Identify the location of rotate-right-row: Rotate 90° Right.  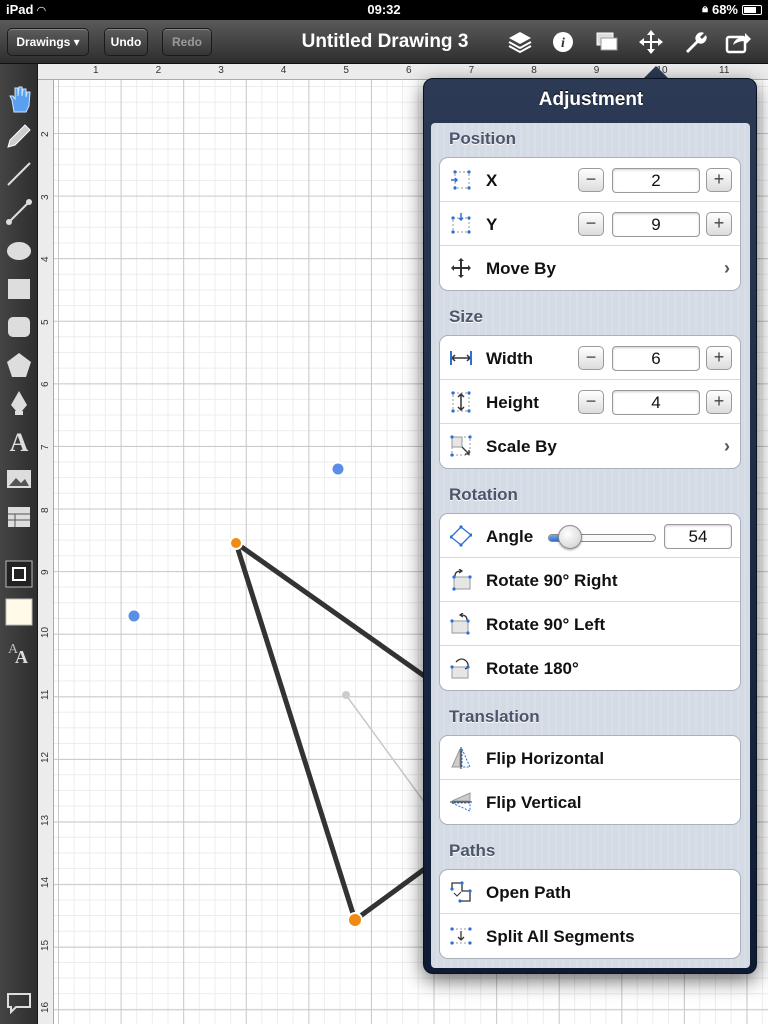
(590, 580).